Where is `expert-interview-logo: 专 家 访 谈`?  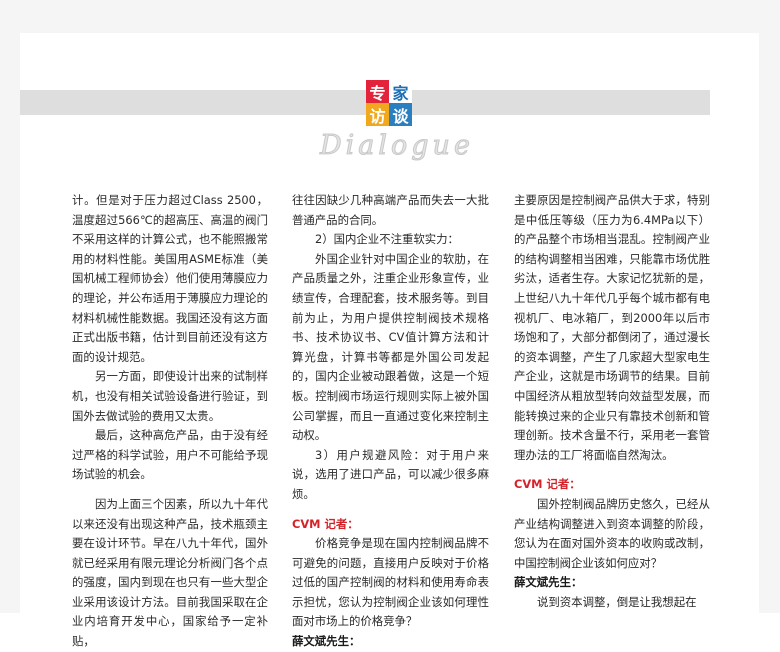
expert-interview-logo: 专 家 访 谈 is located at coordinates (389, 103).